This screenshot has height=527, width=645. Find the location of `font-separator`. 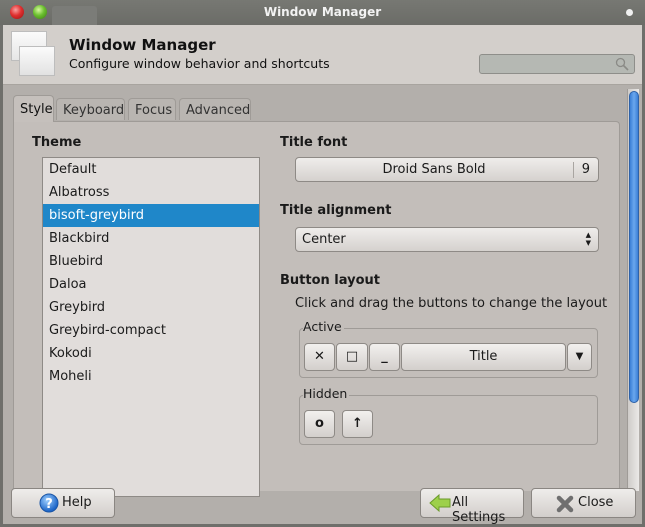

font-separator is located at coordinates (573, 170).